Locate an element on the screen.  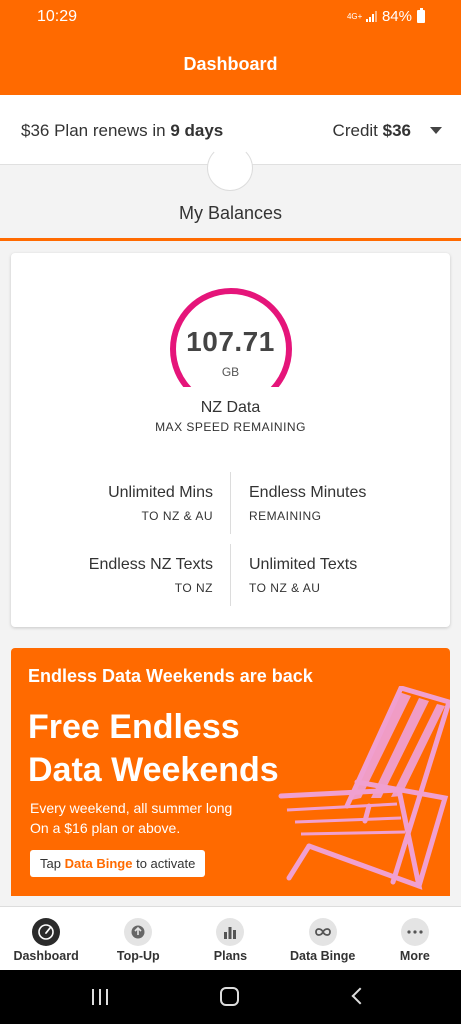
promo-cta-suffix: to activate is located at coordinates (164, 863).